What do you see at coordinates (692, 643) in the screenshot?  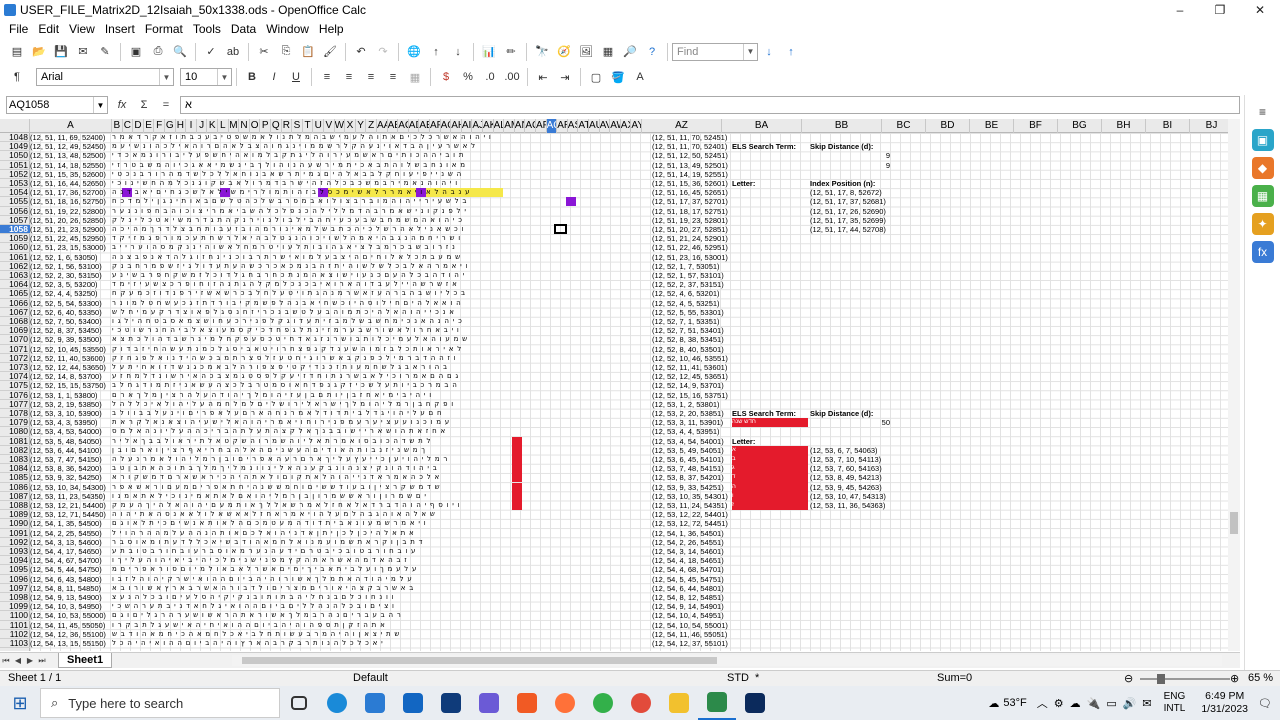 I see `cell-az: (12, 54, 12, 37, 55101)` at bounding box center [692, 643].